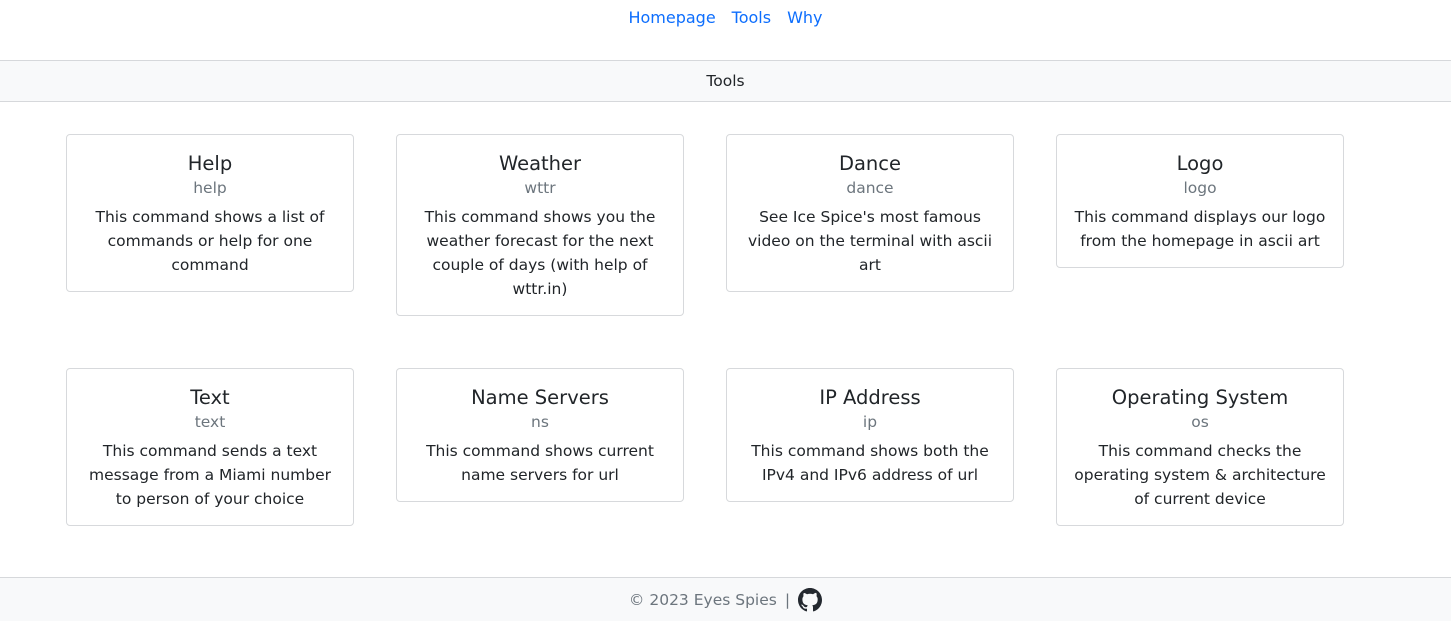 This screenshot has height=621, width=1451. Describe the element at coordinates (702, 599) in the screenshot. I see `copyright-text: © 2023 Eyes Spies` at that location.